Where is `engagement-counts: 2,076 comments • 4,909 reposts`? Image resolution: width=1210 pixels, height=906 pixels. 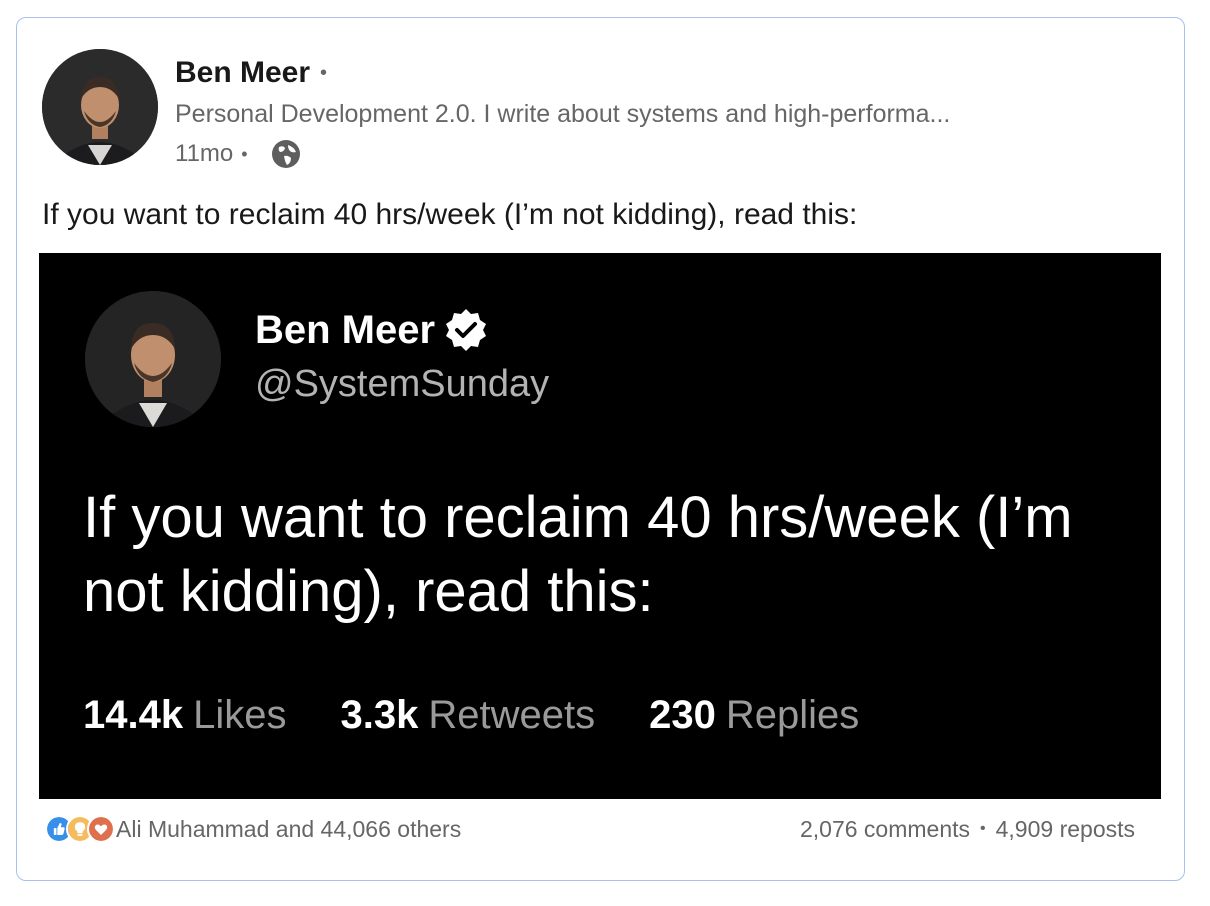
engagement-counts: 2,076 comments • 4,909 reposts is located at coordinates (967, 829).